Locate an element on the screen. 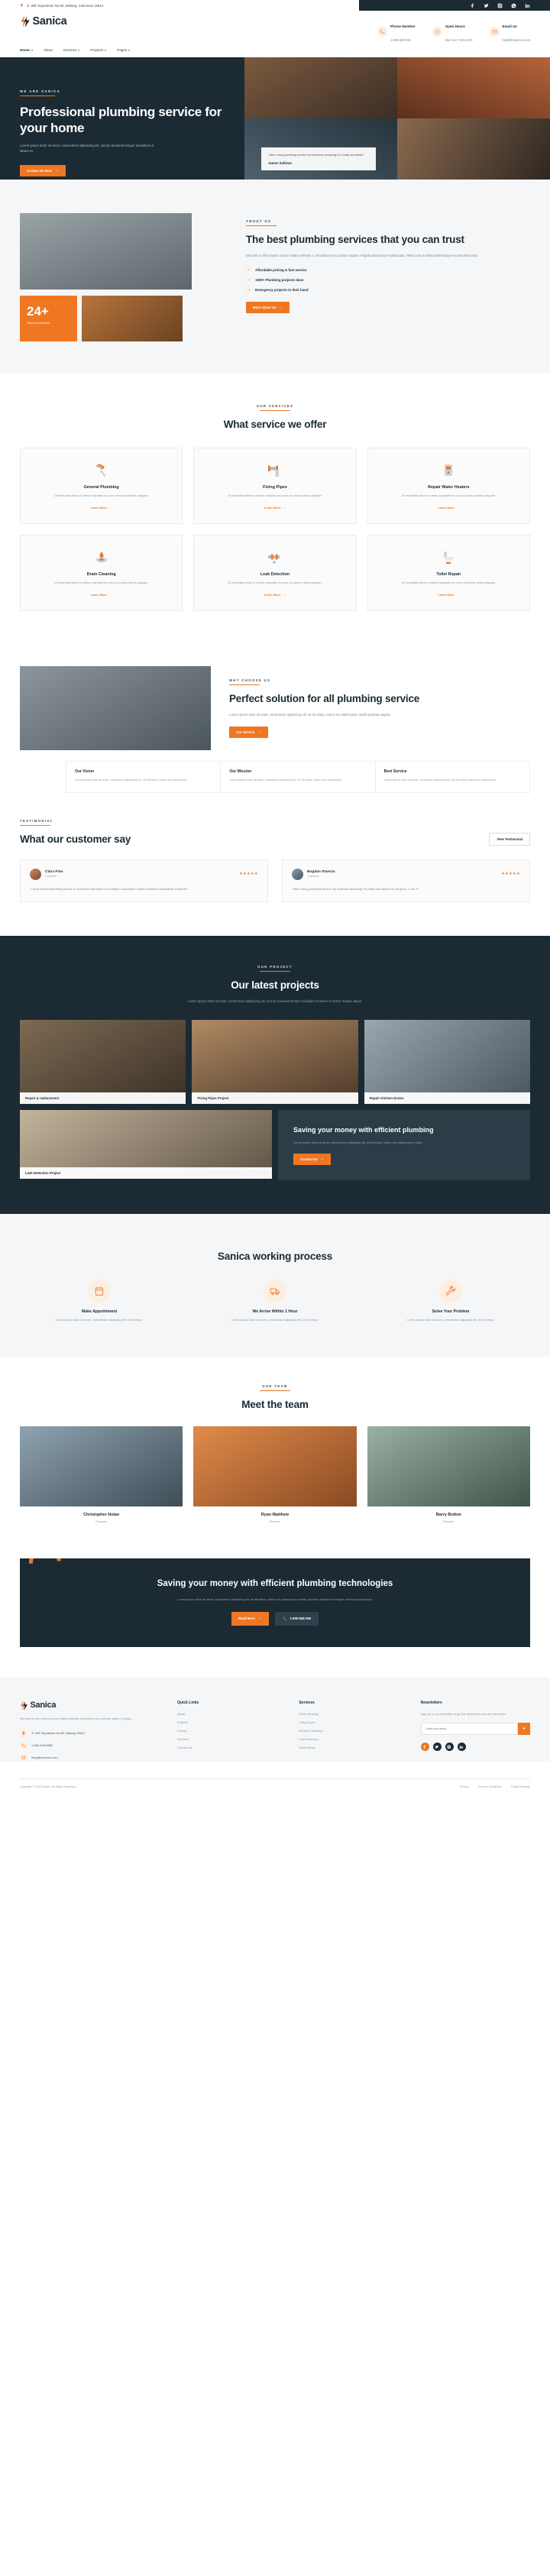 The width and height of the screenshot is (550, 2576). project-card: Repair & replacement is located at coordinates (103, 1061).